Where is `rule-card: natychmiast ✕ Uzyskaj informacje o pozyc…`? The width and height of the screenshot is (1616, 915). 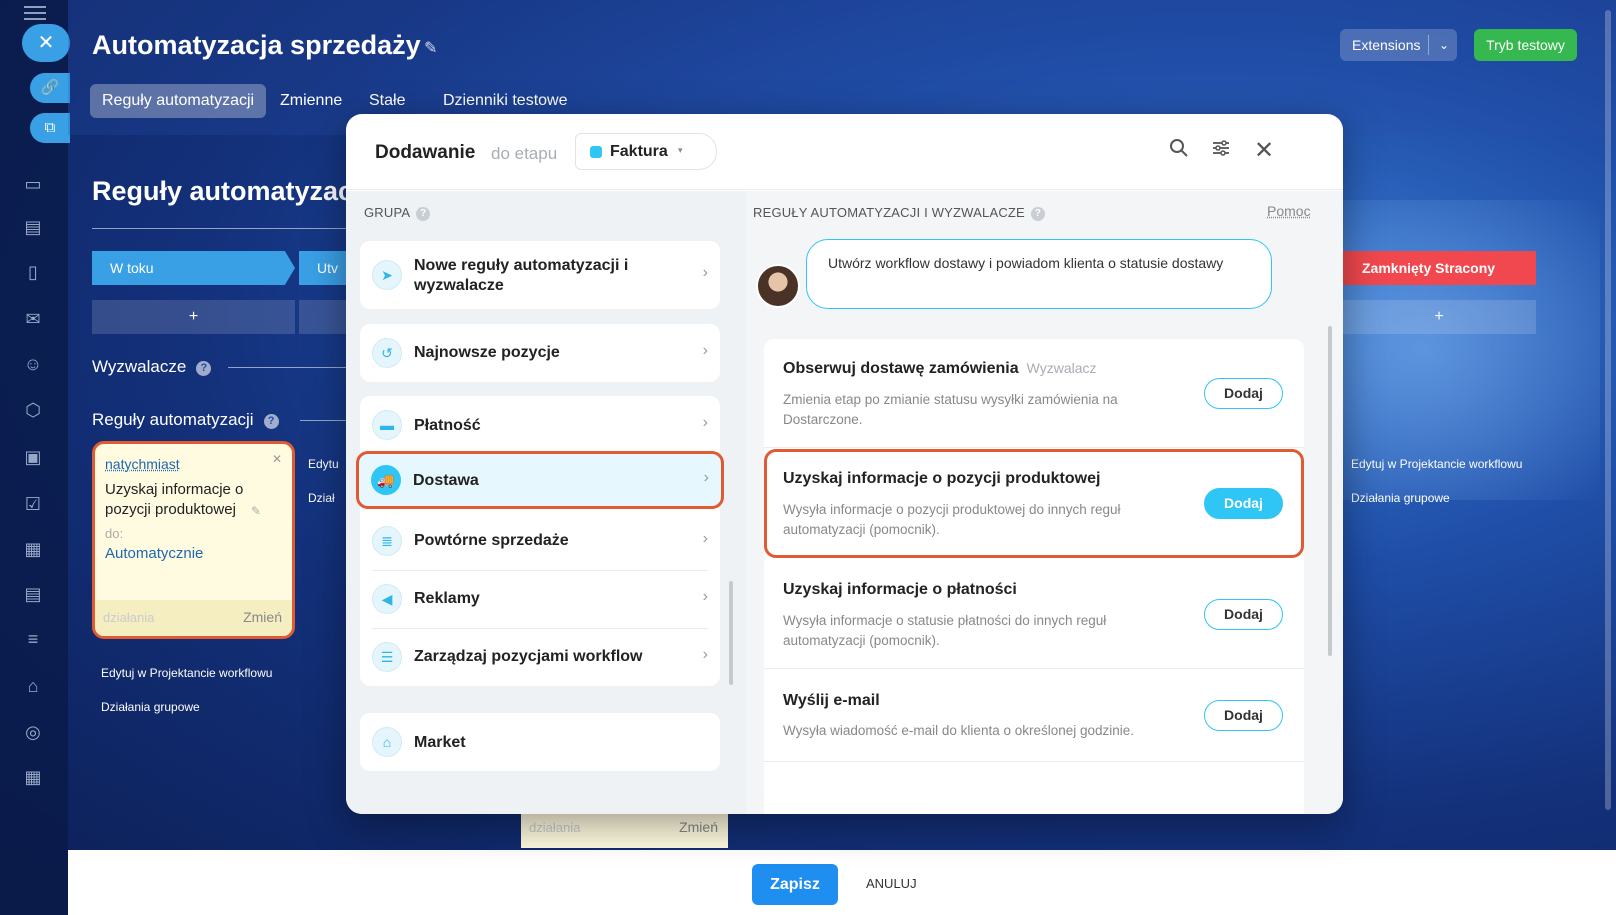
rule-card: natychmiast ✕ Uzyskaj informacje o pozyc… is located at coordinates (193, 540).